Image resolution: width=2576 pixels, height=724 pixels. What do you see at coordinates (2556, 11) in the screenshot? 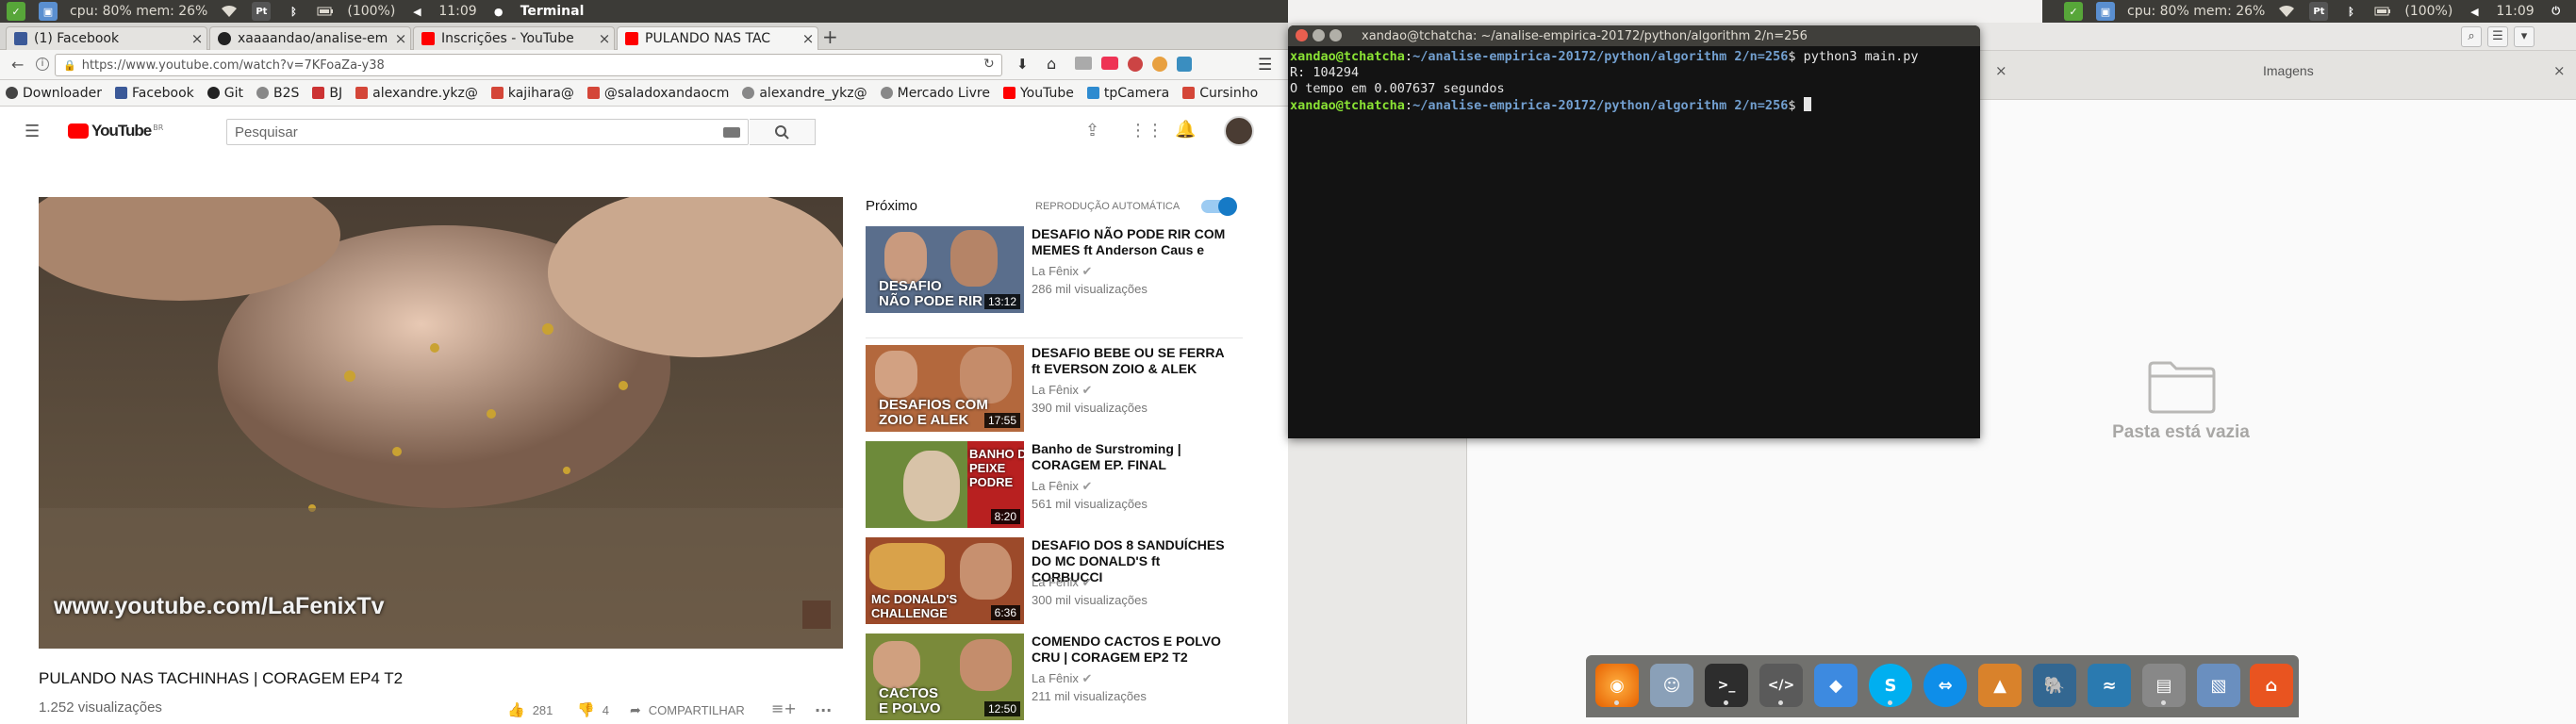
I see `power-icon: ⏻` at bounding box center [2556, 11].